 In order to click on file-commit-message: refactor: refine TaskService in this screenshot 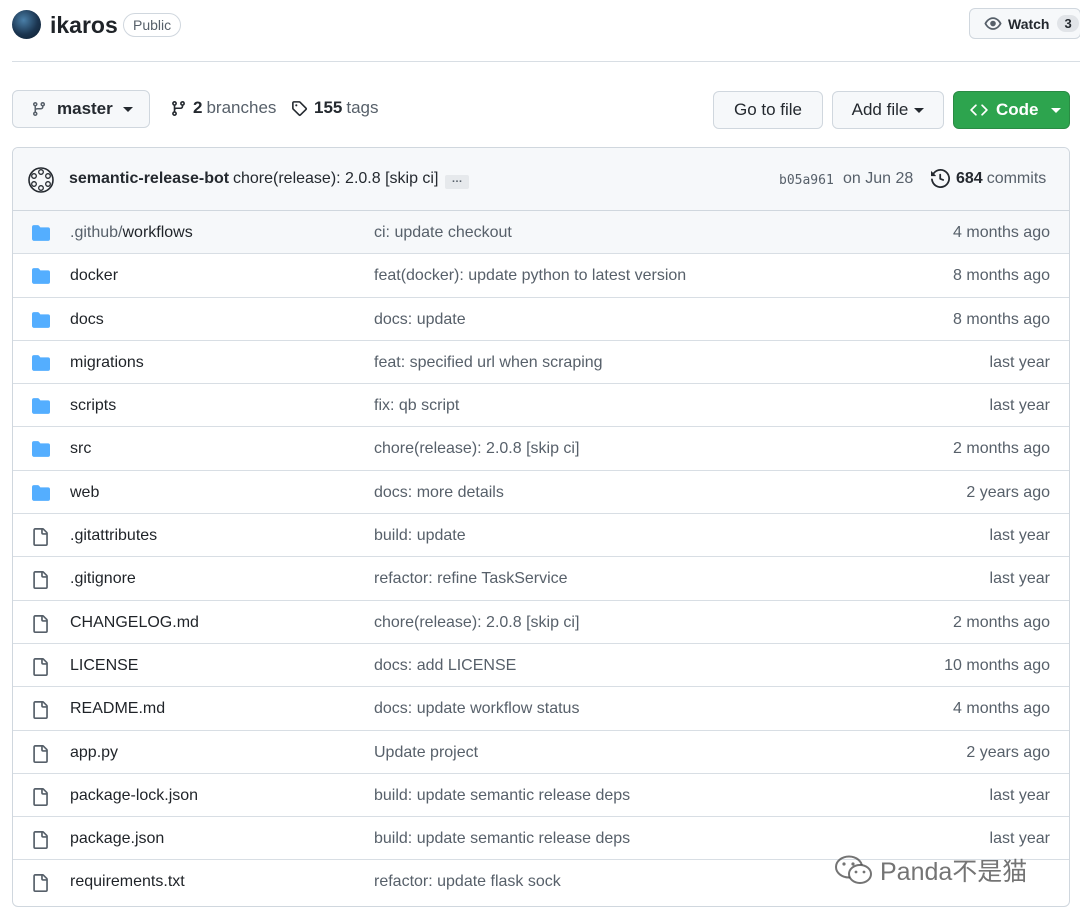, I will do `click(471, 579)`.